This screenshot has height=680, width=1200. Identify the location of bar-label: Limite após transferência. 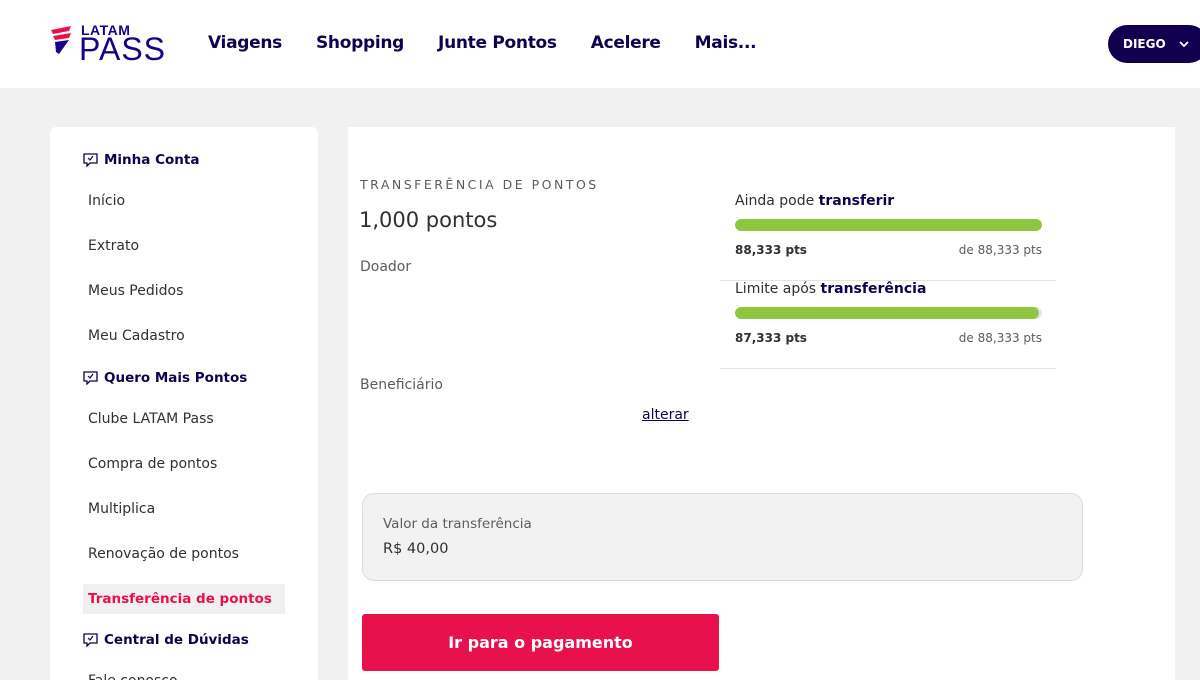
(830, 289).